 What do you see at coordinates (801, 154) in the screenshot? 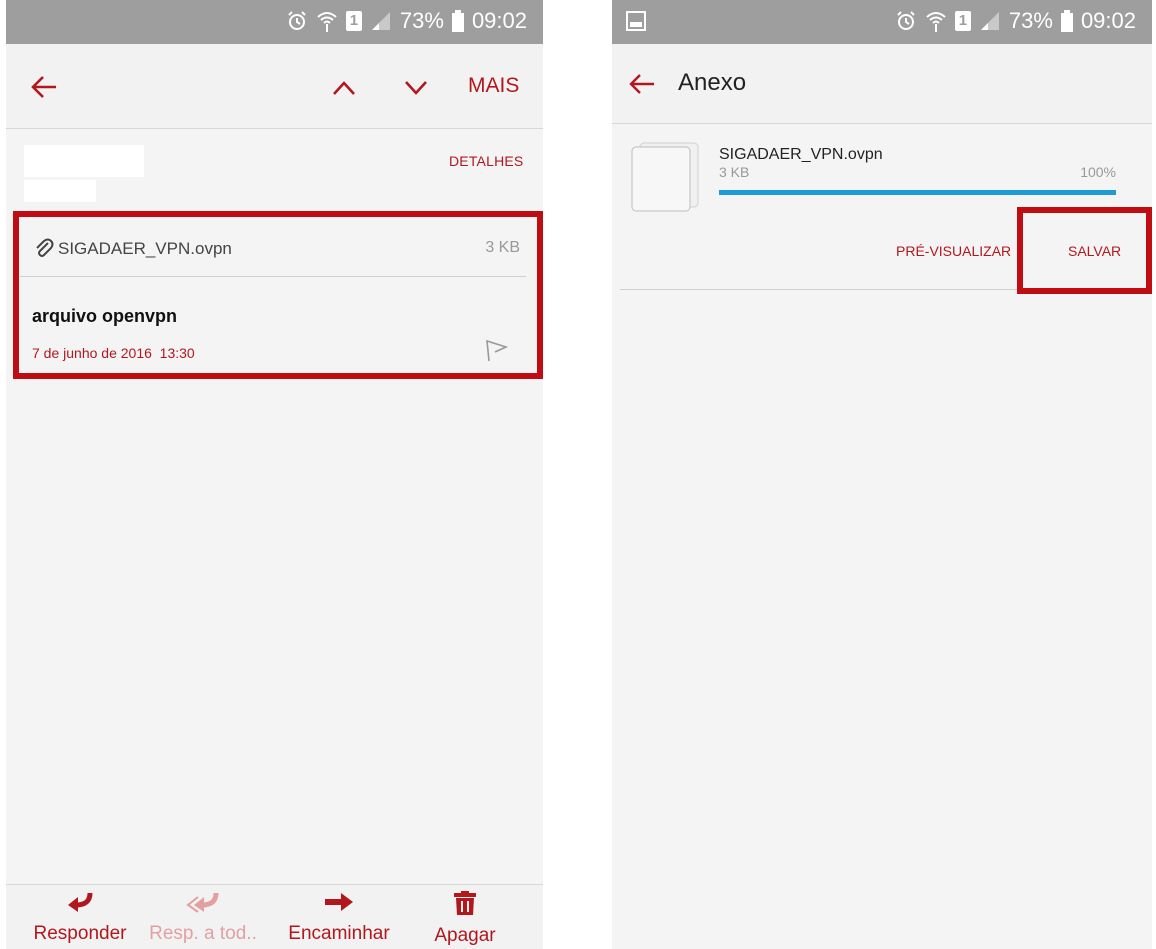
I see `attachment-filename: SIGADAER_VPN.ovpn` at bounding box center [801, 154].